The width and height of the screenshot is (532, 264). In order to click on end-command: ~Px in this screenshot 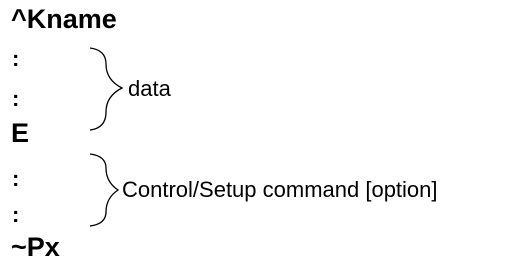, I will do `click(35, 247)`.